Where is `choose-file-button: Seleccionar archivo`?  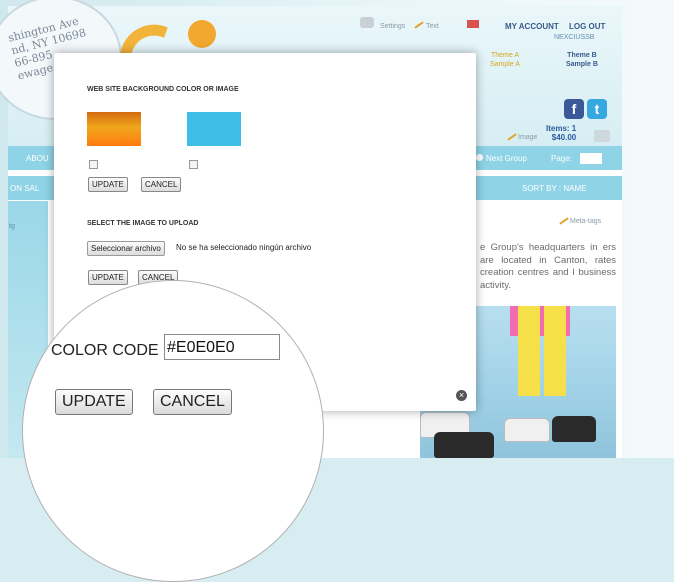
choose-file-button: Seleccionar archivo is located at coordinates (126, 248).